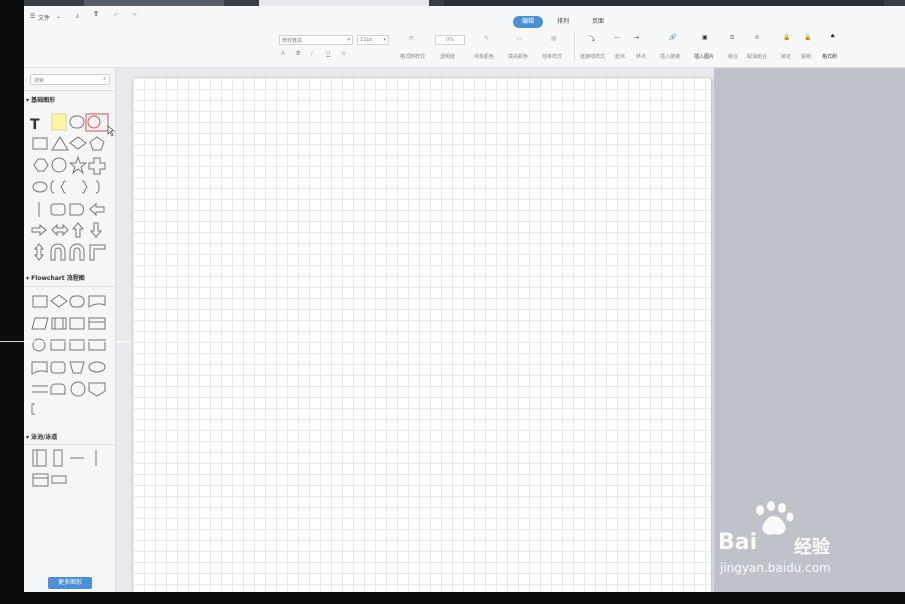 The width and height of the screenshot is (905, 604). What do you see at coordinates (35, 125) in the screenshot?
I see `text-shape-icon: T` at bounding box center [35, 125].